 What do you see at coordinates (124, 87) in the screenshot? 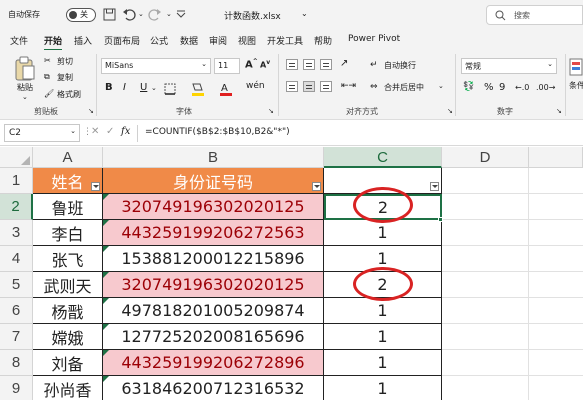
I see `italic-button: I` at bounding box center [124, 87].